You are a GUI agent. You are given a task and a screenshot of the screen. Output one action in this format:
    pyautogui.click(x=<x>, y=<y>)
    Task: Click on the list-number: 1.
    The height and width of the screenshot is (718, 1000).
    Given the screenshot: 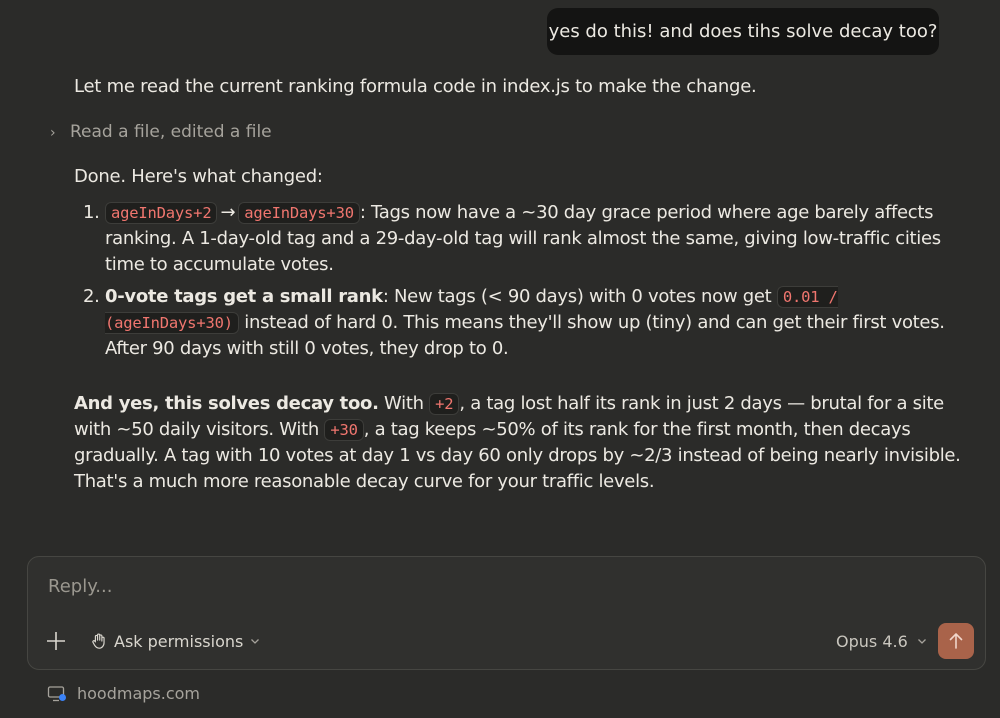 What is the action you would take?
    pyautogui.click(x=91, y=212)
    